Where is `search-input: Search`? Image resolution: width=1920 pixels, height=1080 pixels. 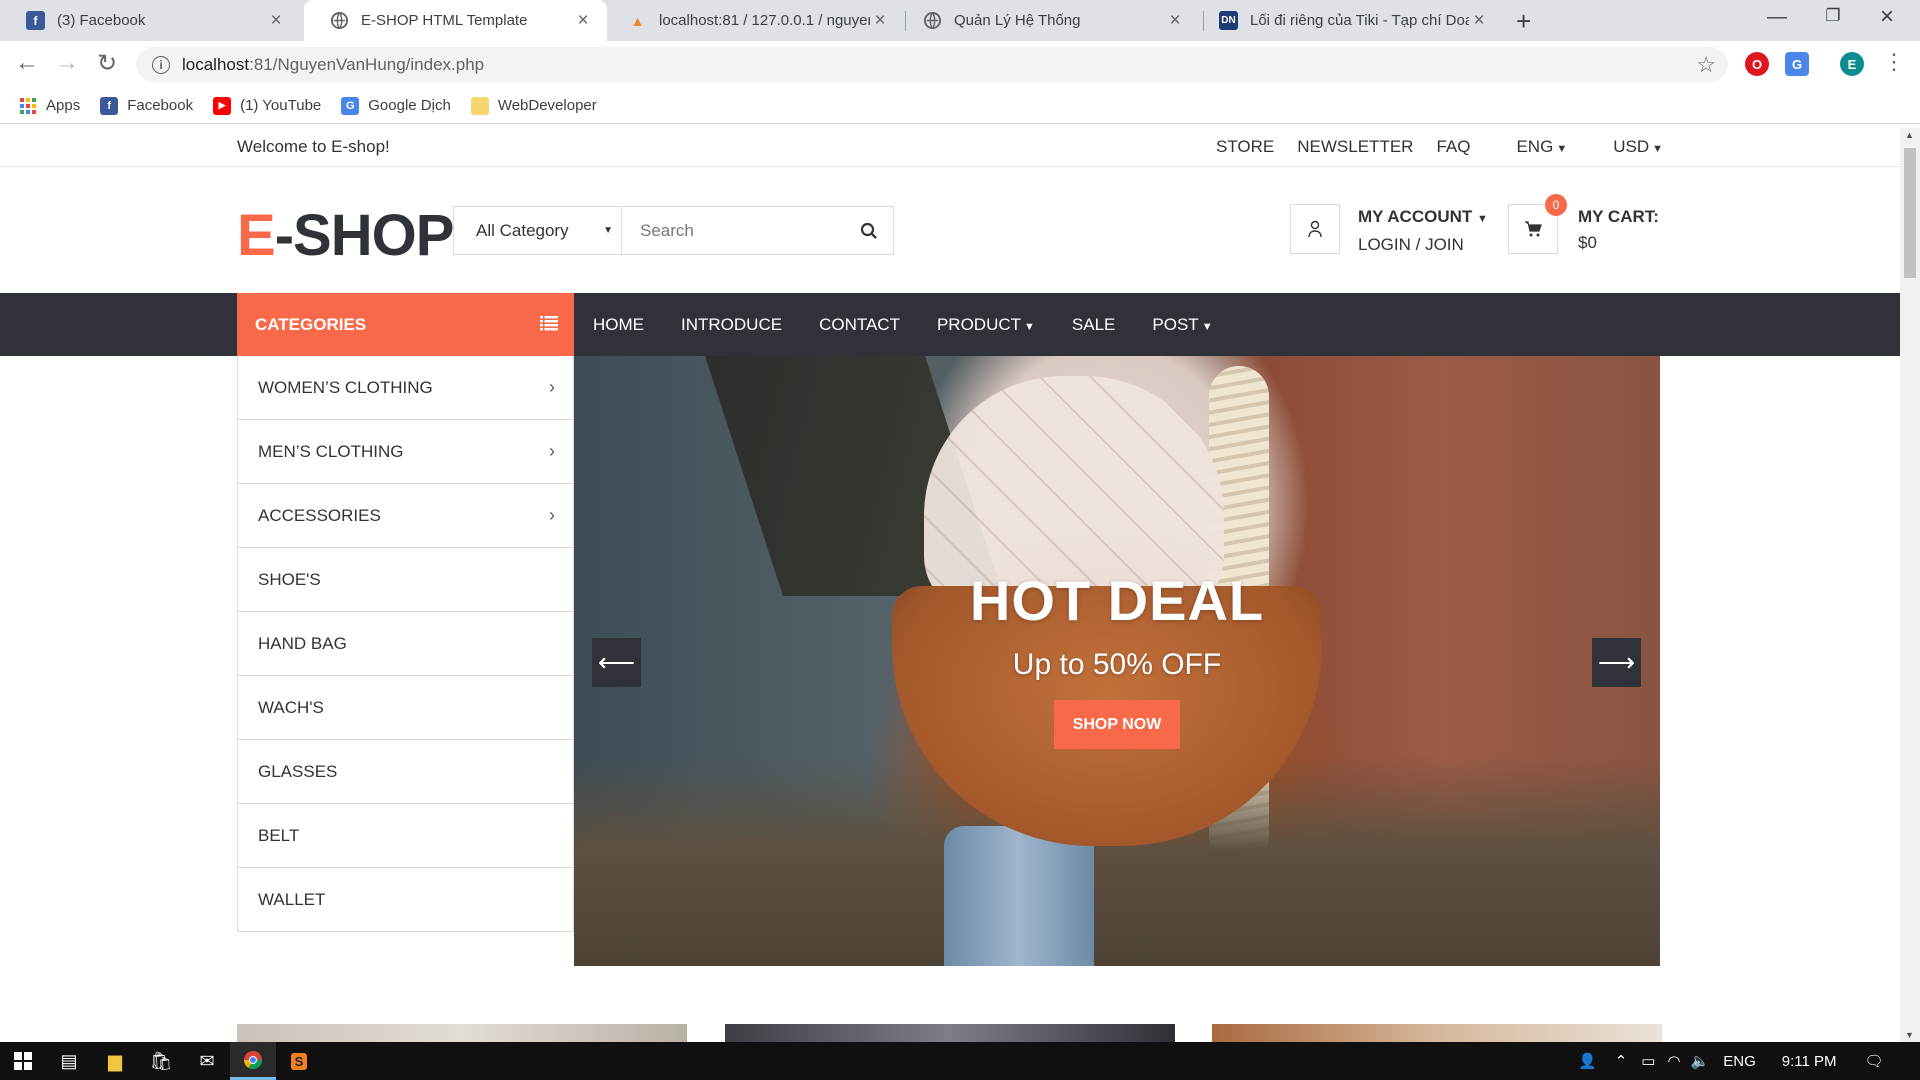
search-input: Search is located at coordinates (733, 230).